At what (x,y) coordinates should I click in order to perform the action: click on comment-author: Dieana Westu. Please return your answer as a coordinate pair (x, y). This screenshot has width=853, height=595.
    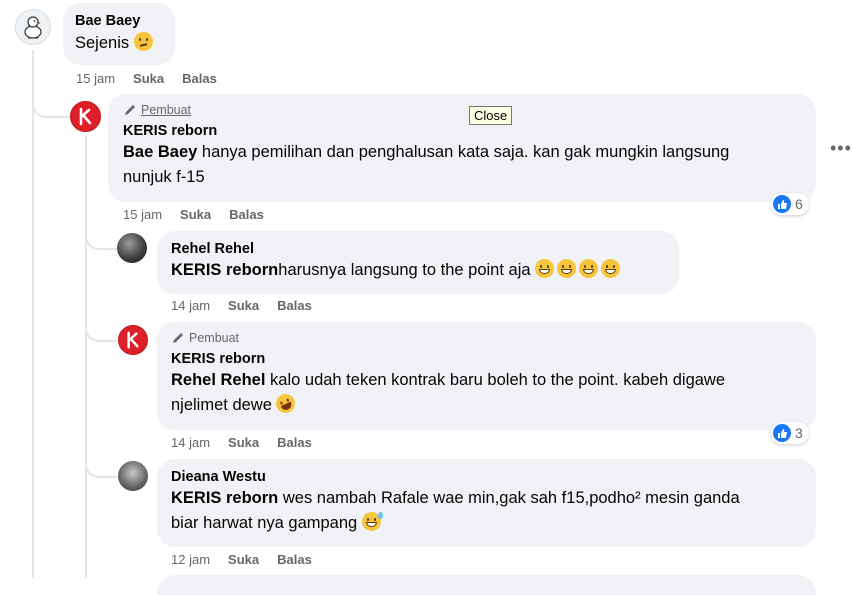
    Looking at the image, I should click on (486, 477).